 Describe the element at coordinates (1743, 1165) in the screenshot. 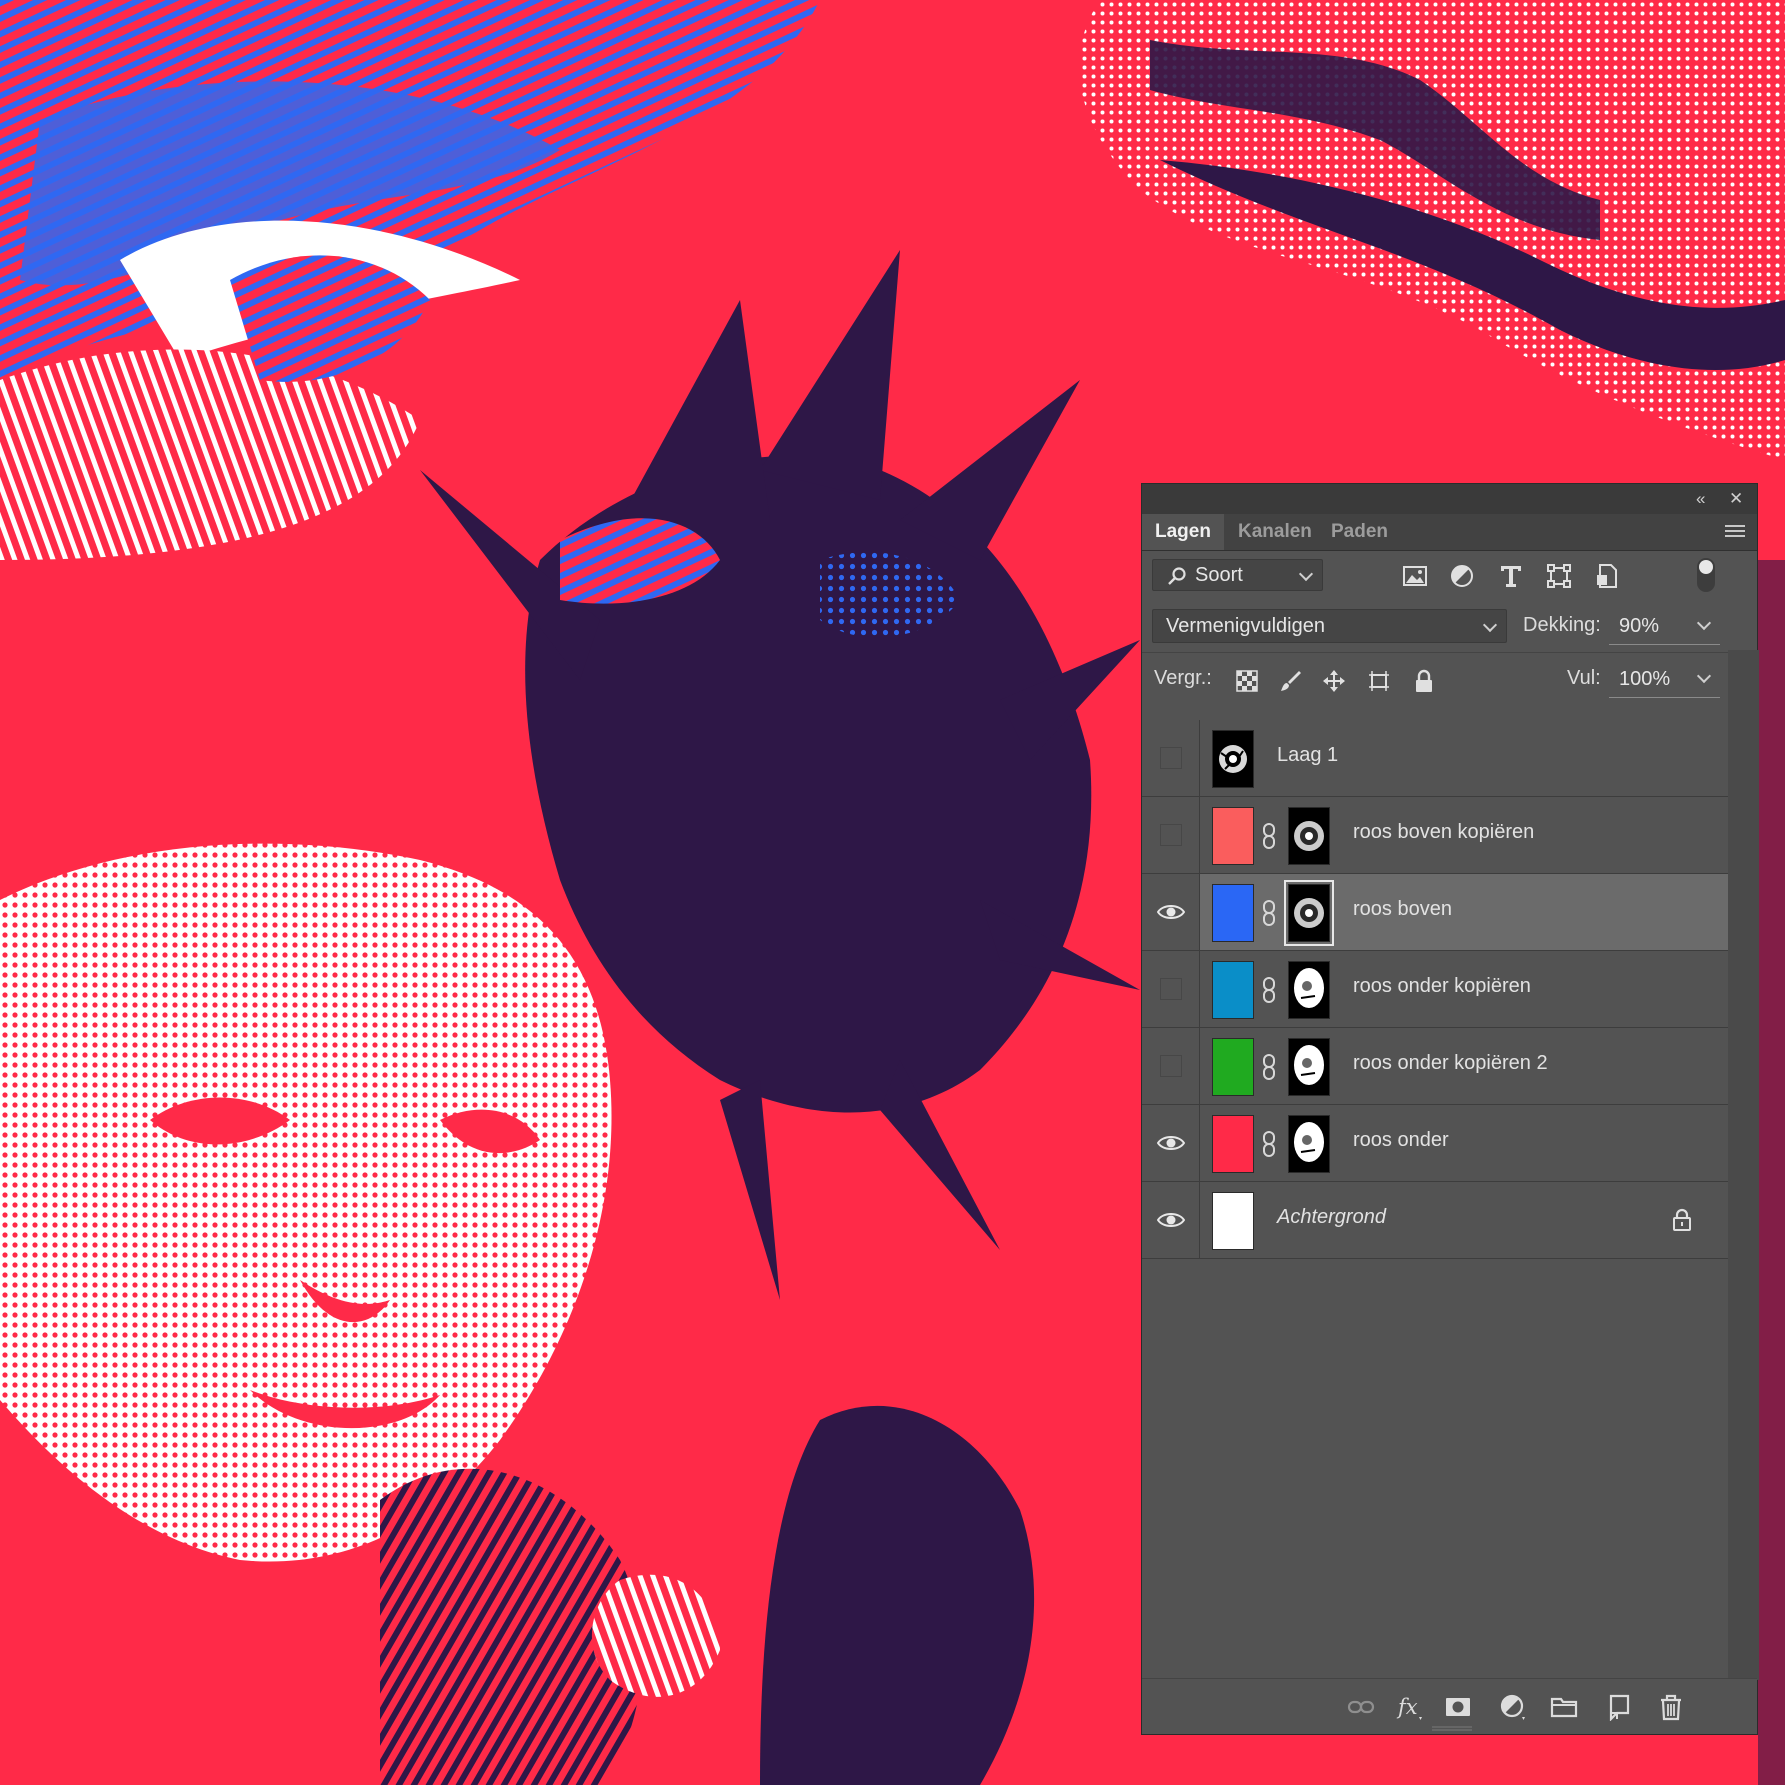

I see `layer-list-scrollbar` at that location.